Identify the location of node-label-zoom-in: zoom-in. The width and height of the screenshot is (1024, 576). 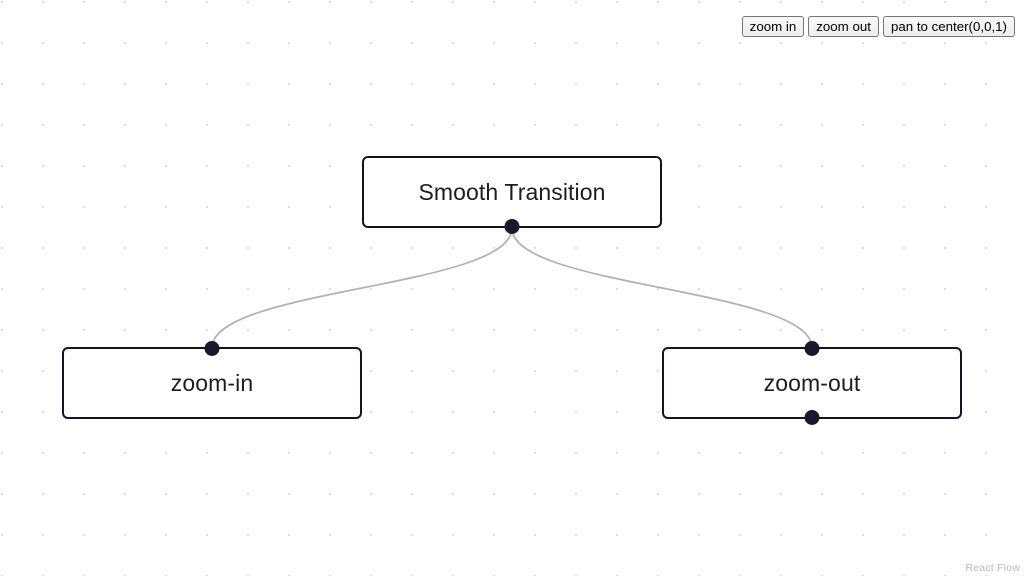
(212, 382).